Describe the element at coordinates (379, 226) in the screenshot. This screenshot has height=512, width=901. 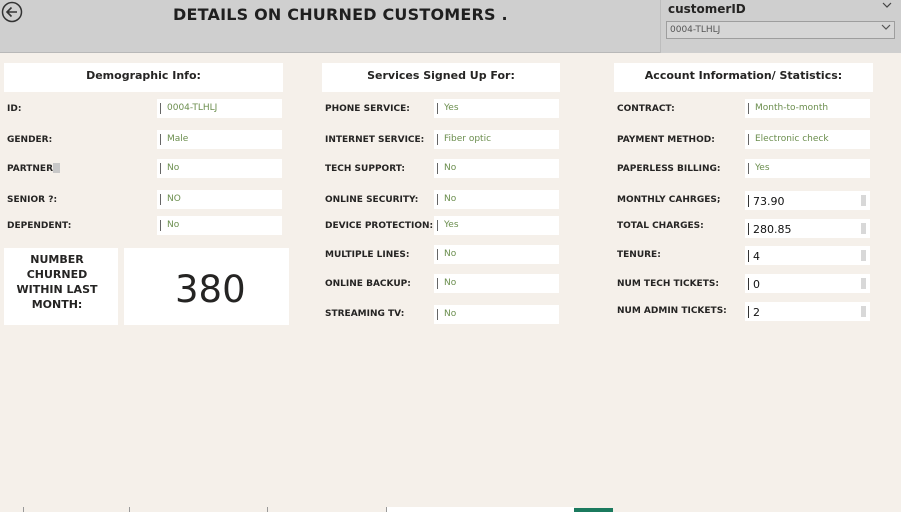
I see `device-protection-label: DEVICE PROTECTION:` at that location.